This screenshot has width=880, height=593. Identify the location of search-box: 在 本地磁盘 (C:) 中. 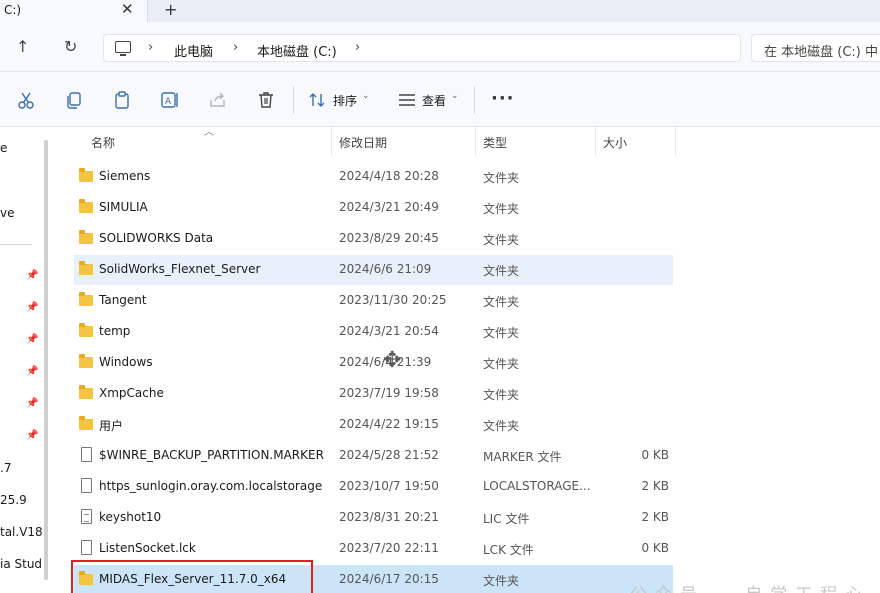
(815, 48).